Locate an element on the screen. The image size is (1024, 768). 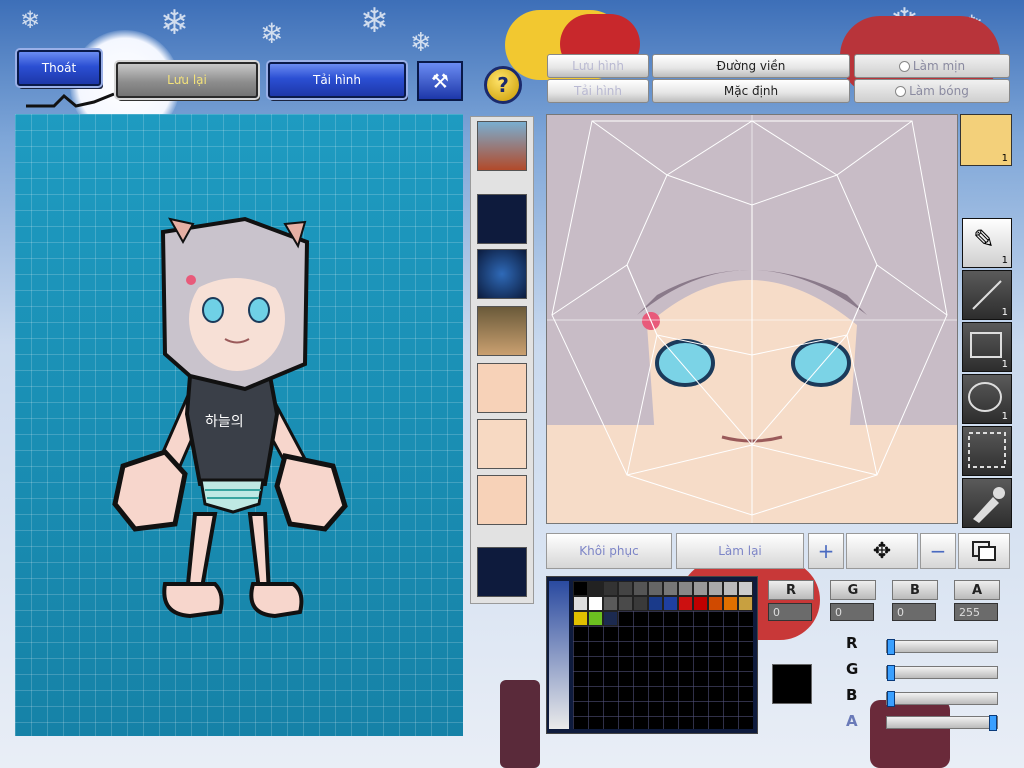
save-button: Lưu lại is located at coordinates (187, 80).